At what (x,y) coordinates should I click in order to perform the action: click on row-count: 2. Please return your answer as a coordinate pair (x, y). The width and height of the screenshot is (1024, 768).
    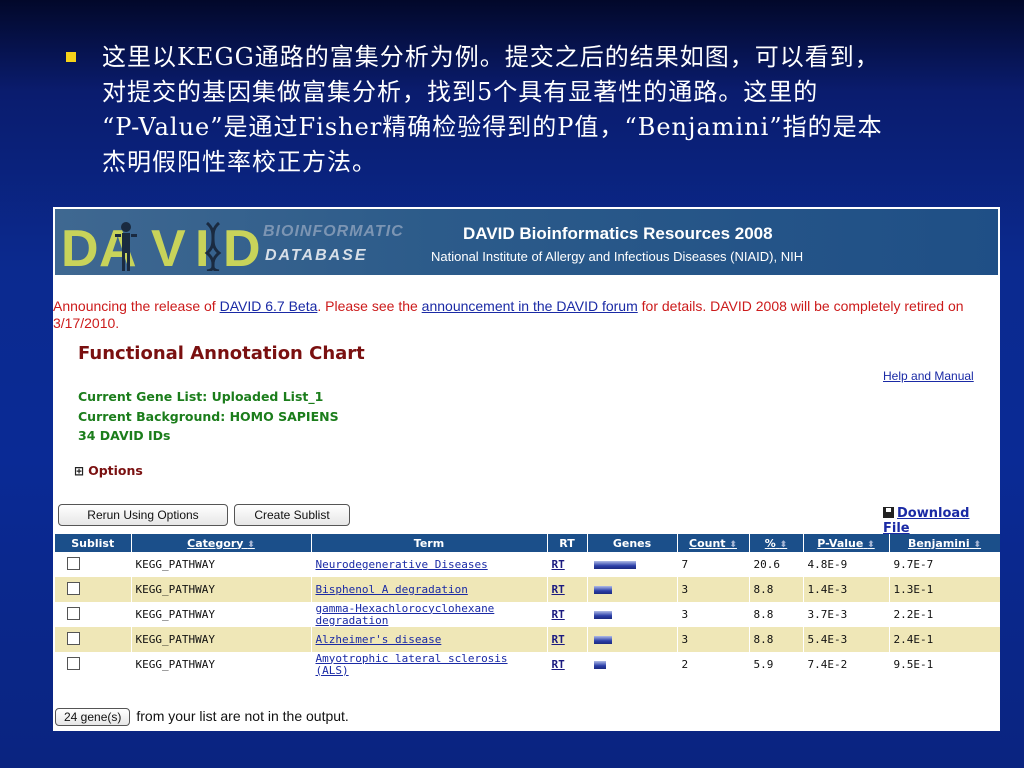
    Looking at the image, I should click on (713, 664).